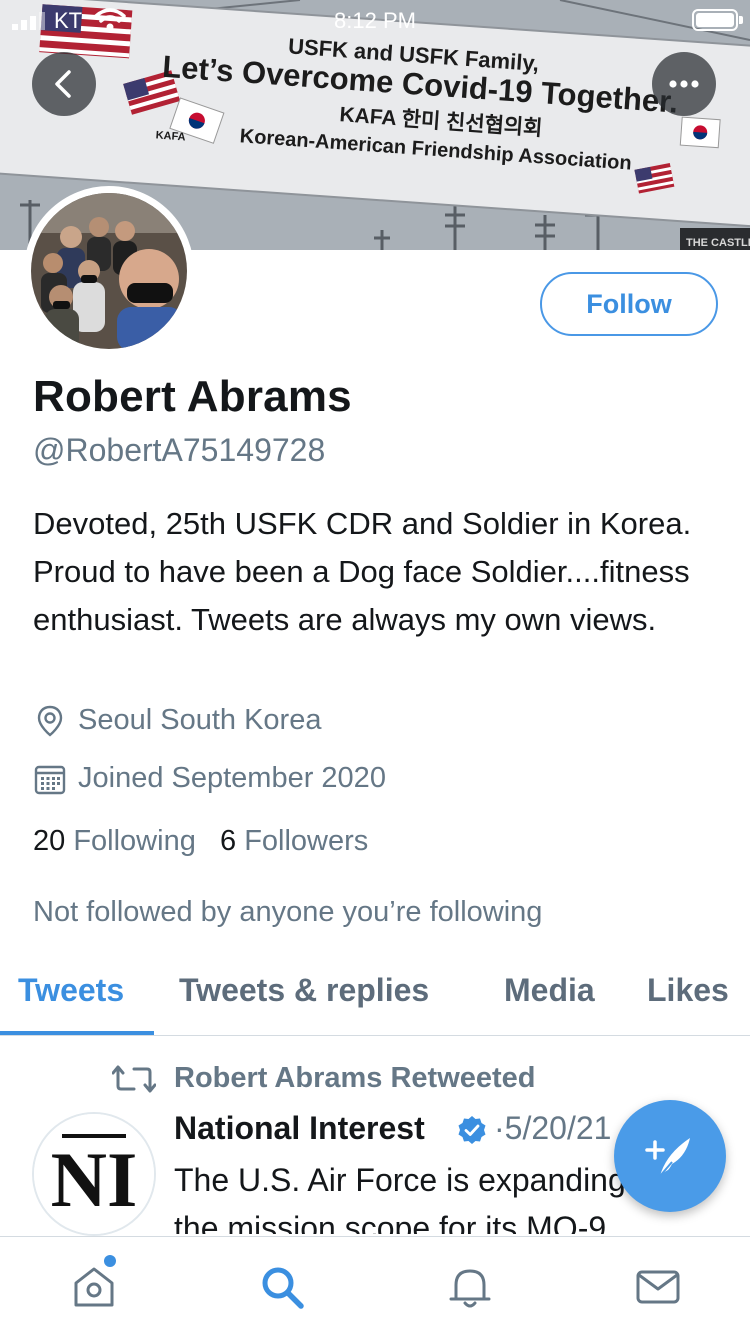 The width and height of the screenshot is (750, 1334). I want to click on follow-button: Follow, so click(629, 304).